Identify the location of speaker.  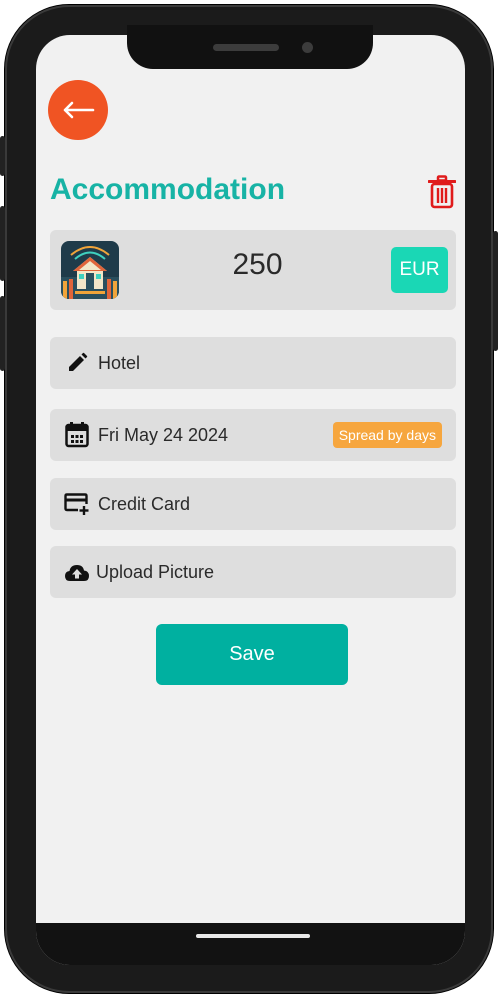
(246, 47).